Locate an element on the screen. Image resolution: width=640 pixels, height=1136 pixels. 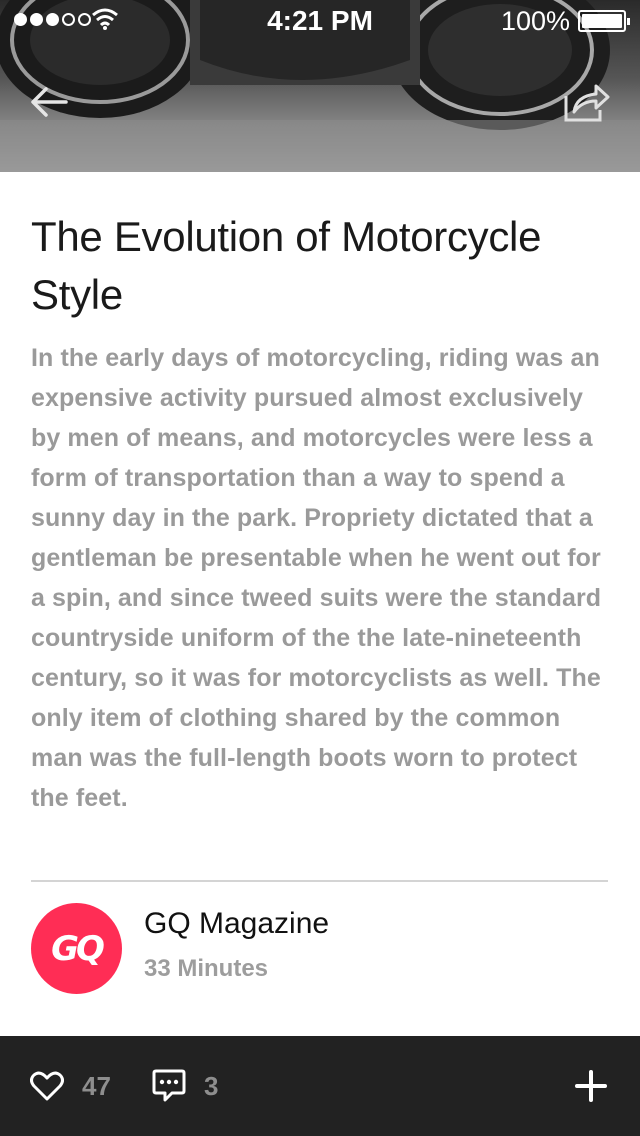
source-time: 33 Minutes is located at coordinates (206, 968).